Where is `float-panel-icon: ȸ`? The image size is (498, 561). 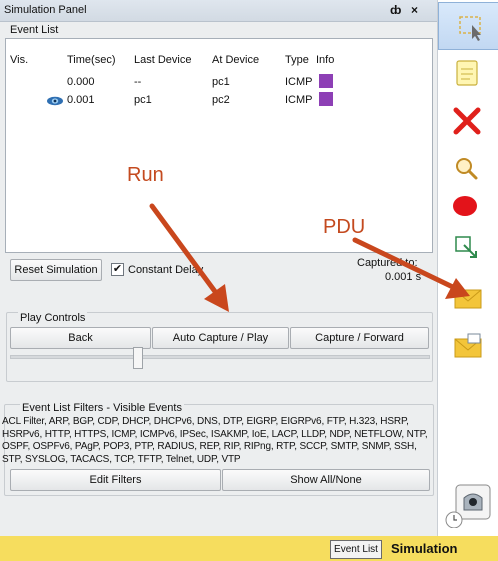 float-panel-icon: ȸ is located at coordinates (395, 10).